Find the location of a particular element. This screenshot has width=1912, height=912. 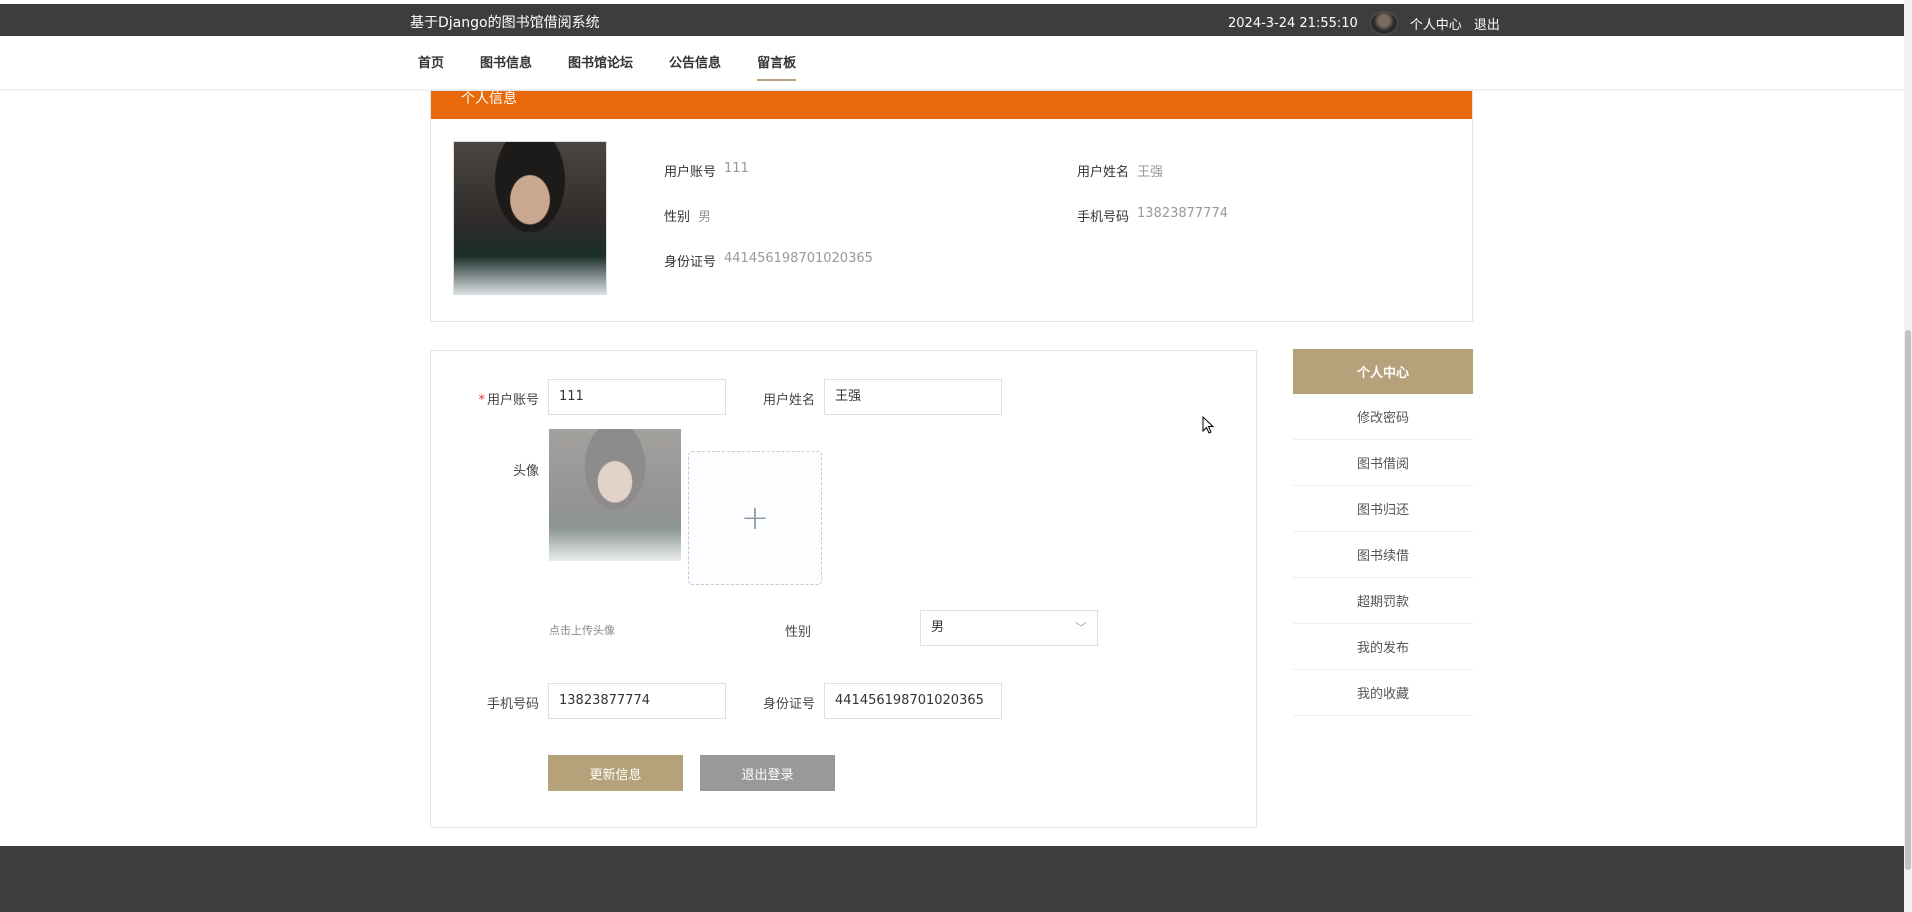

nav-home: 首页 is located at coordinates (431, 66).